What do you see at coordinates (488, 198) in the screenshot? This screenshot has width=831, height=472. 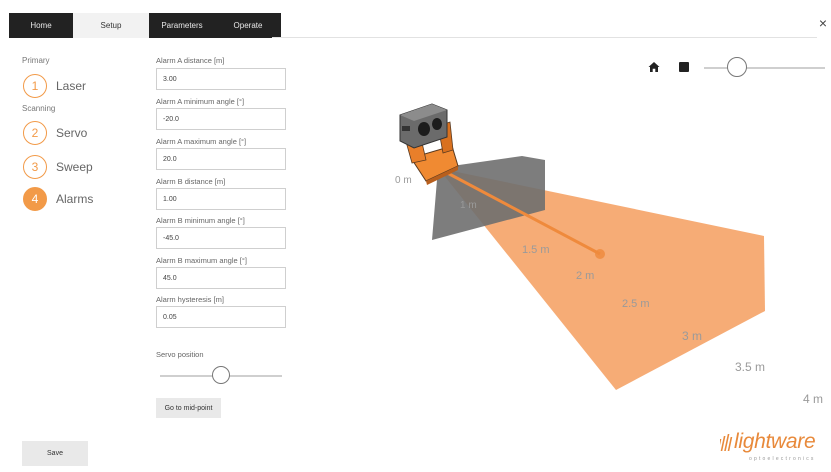 I see `alarm-b-zone` at bounding box center [488, 198].